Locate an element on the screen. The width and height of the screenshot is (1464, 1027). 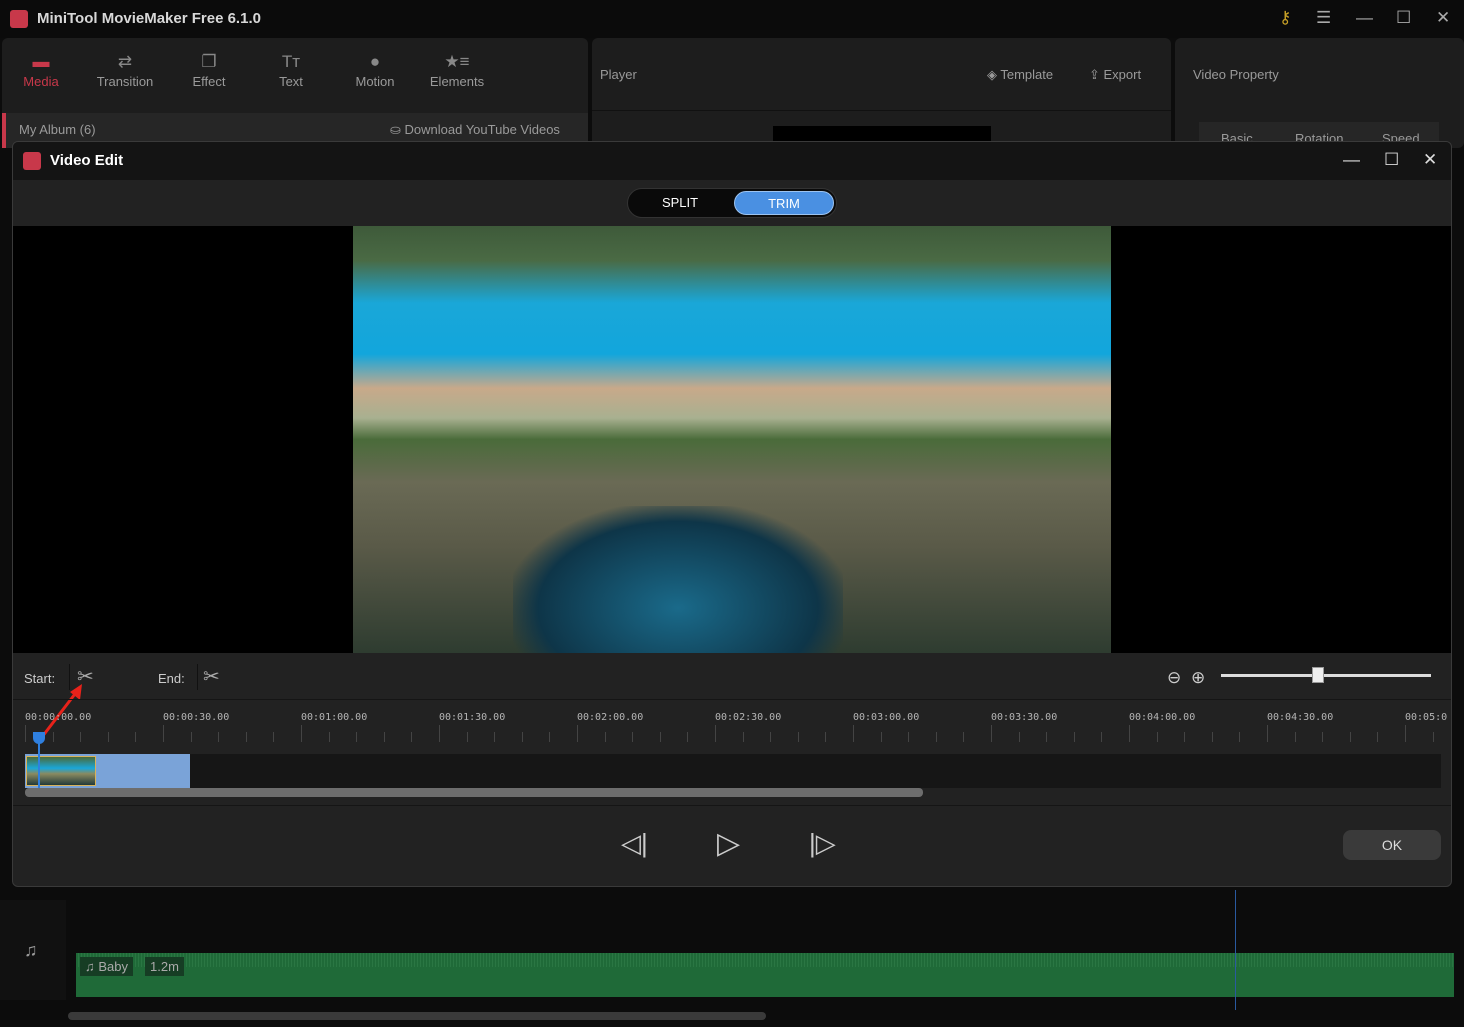
title-bar: MiniTool MovieMaker Free 6.1.0 ⚷ ☰ — ☐ ✕ is located at coordinates (732, 19).